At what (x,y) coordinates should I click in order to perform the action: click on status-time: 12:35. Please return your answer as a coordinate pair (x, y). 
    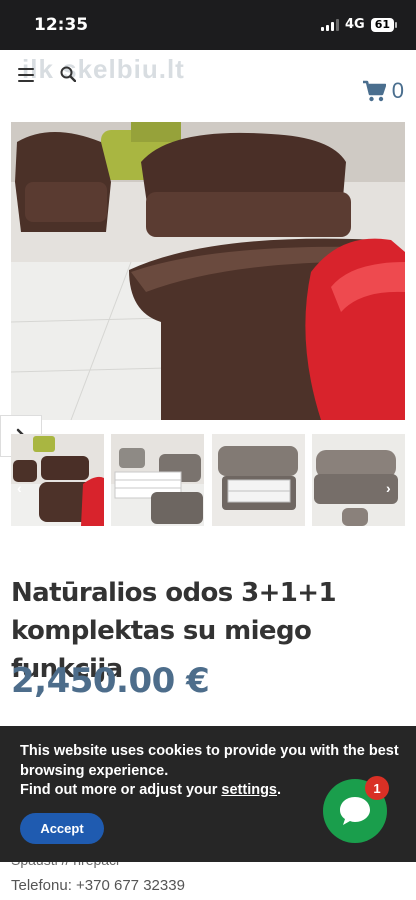
    Looking at the image, I should click on (61, 25).